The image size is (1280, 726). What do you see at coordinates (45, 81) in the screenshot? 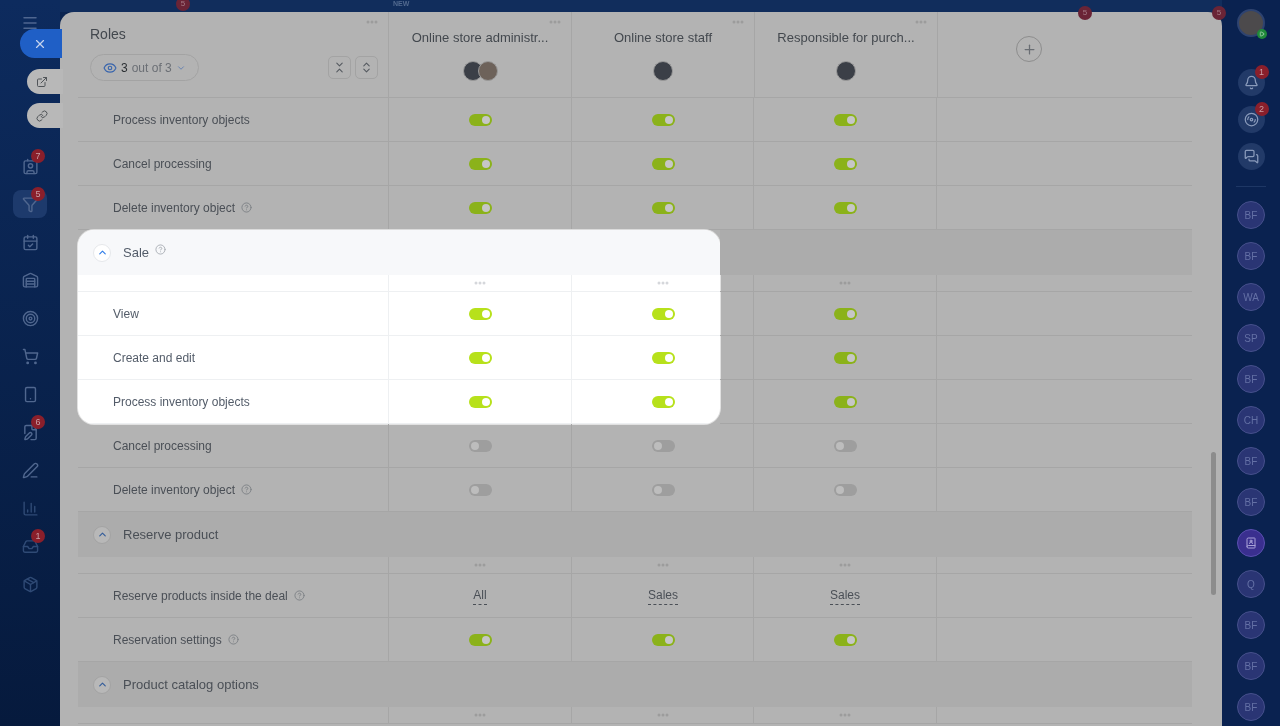
I see `open-in-new-window-button` at bounding box center [45, 81].